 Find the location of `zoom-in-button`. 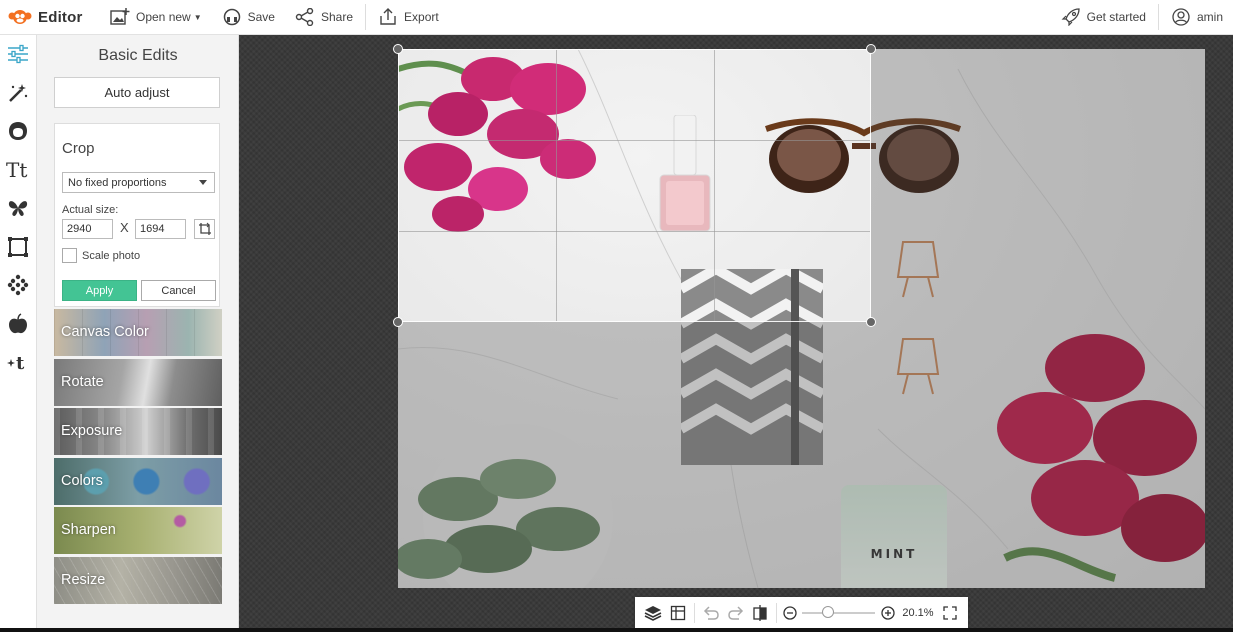

zoom-in-button is located at coordinates (887, 613).